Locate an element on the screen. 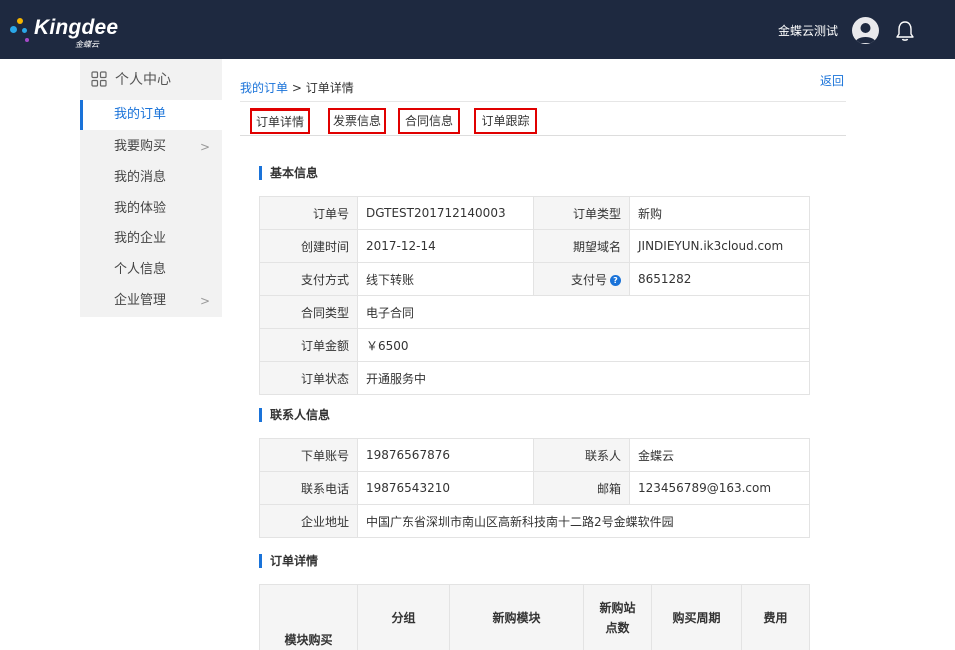  section-title-basic: 基本信息 is located at coordinates (288, 173).